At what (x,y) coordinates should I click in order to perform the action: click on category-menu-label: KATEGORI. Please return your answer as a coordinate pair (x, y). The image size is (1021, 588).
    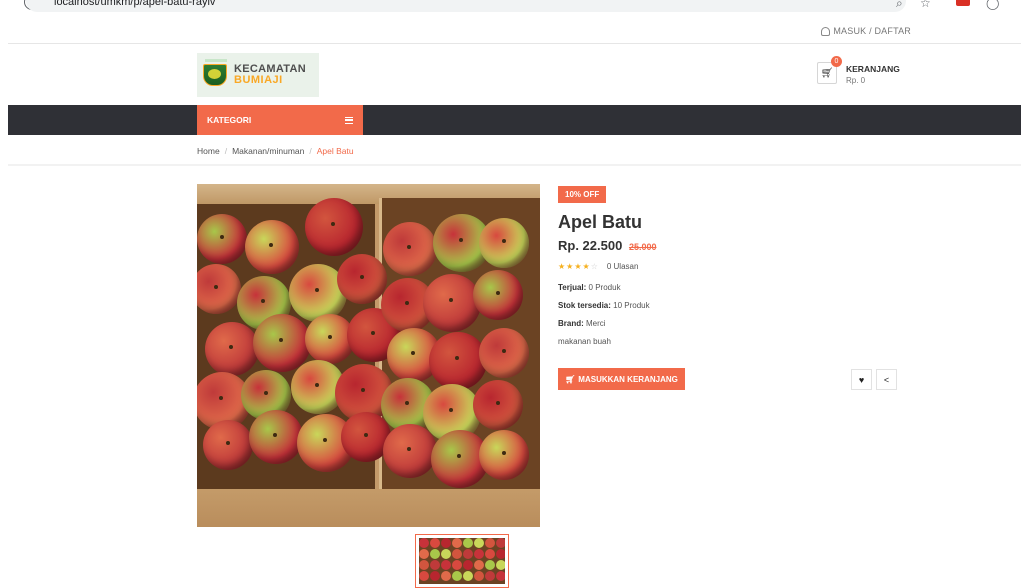
    Looking at the image, I should click on (229, 120).